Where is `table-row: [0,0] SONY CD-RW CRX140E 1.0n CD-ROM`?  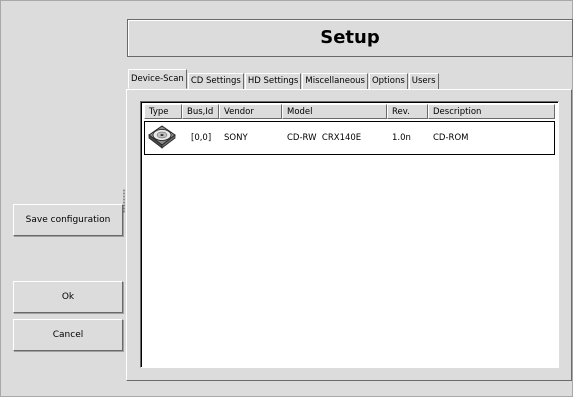 table-row: [0,0] SONY CD-RW CRX140E 1.0n CD-ROM is located at coordinates (349, 138).